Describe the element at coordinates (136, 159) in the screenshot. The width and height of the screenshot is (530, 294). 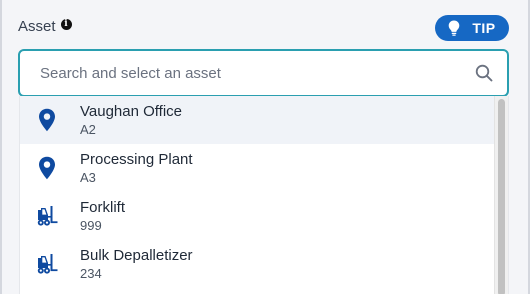
I see `asset-name: Processing Plant` at that location.